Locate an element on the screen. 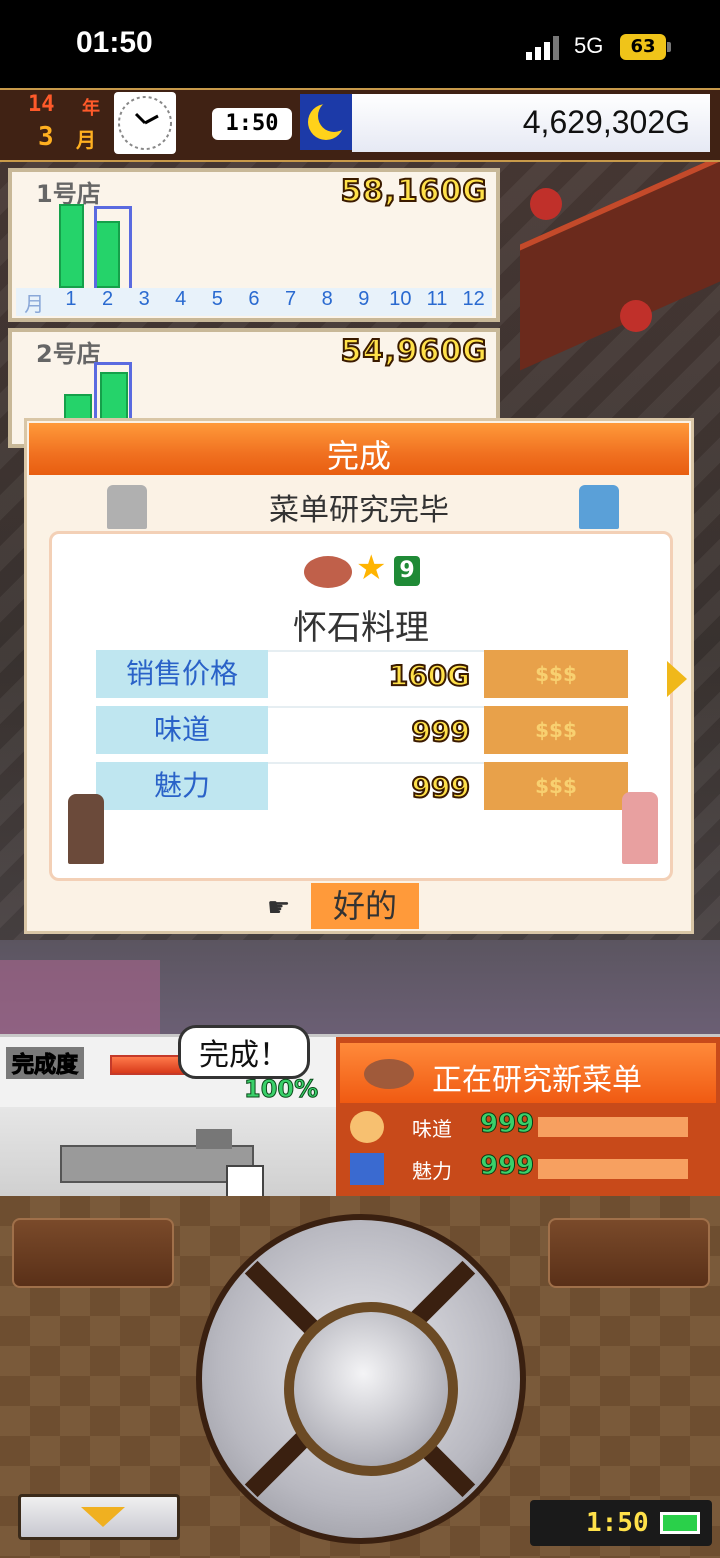 This screenshot has height=1558, width=720. money-amount: 4,629,302G is located at coordinates (606, 122).